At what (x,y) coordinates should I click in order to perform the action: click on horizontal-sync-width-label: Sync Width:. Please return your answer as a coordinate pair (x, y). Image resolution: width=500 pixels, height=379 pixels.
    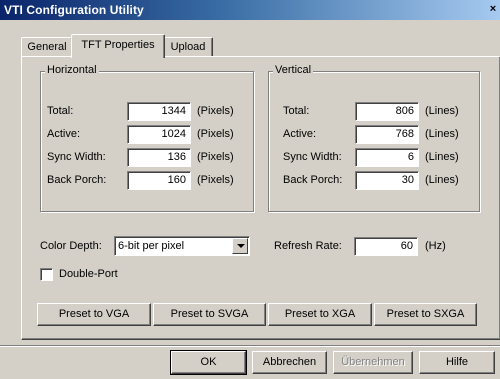
    Looking at the image, I should click on (76, 157).